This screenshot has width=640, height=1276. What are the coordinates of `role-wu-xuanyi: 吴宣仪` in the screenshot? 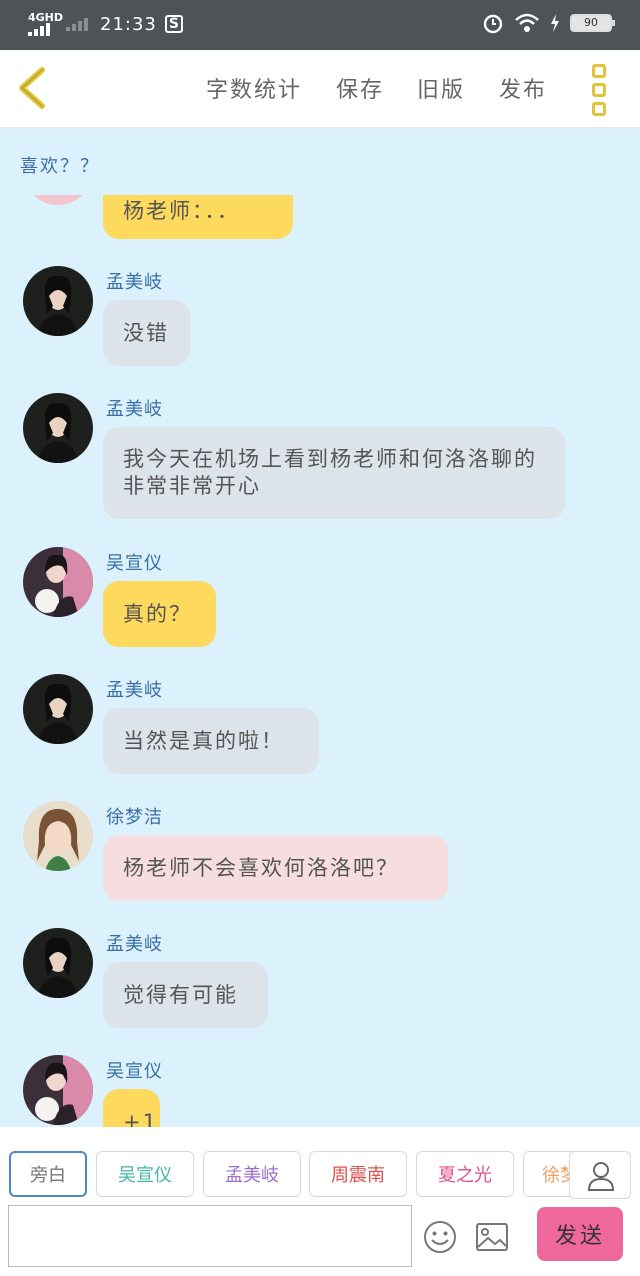 It's located at (145, 1174).